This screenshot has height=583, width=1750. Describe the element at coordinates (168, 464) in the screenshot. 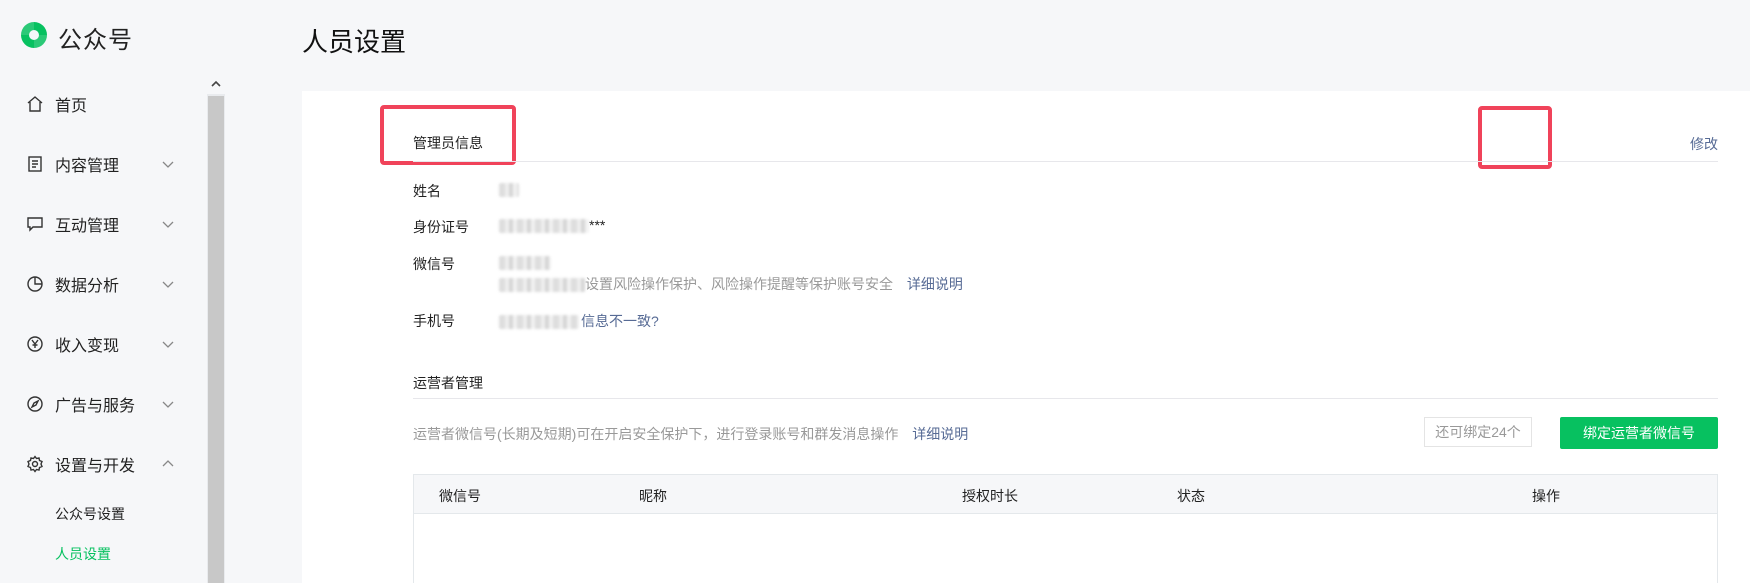

I see `chevron-up-icon` at that location.